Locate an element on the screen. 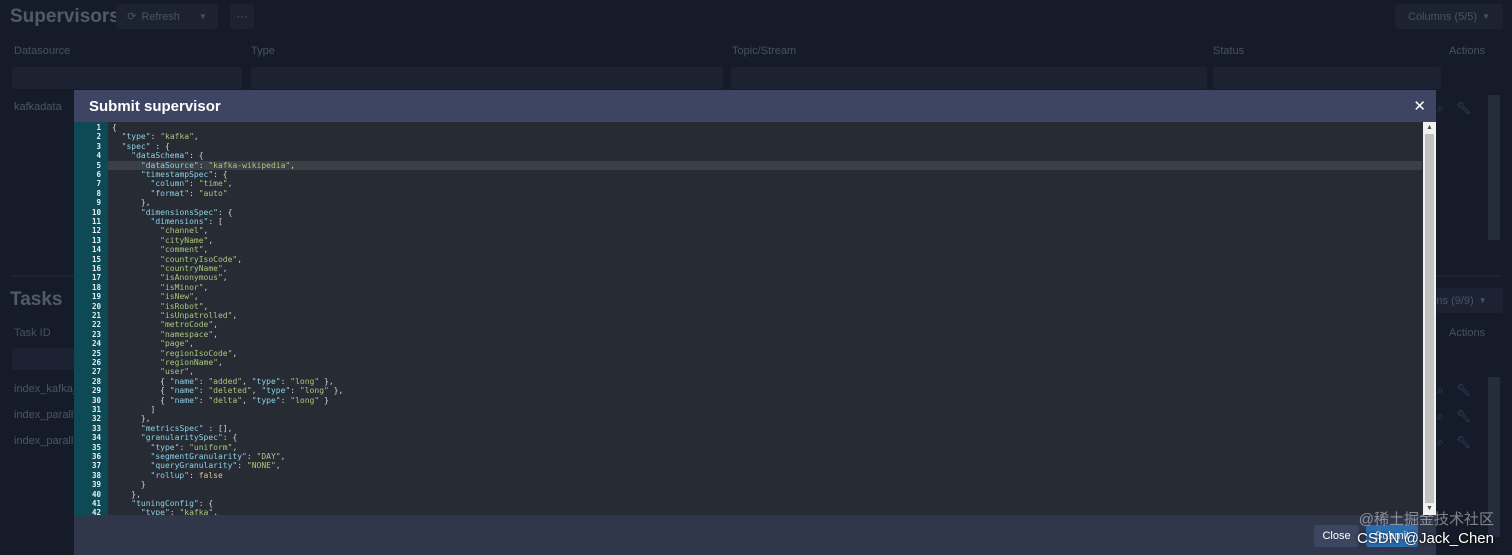 Image resolution: width=1512 pixels, height=555 pixels. code-line: 16 "countryName", is located at coordinates (748, 268).